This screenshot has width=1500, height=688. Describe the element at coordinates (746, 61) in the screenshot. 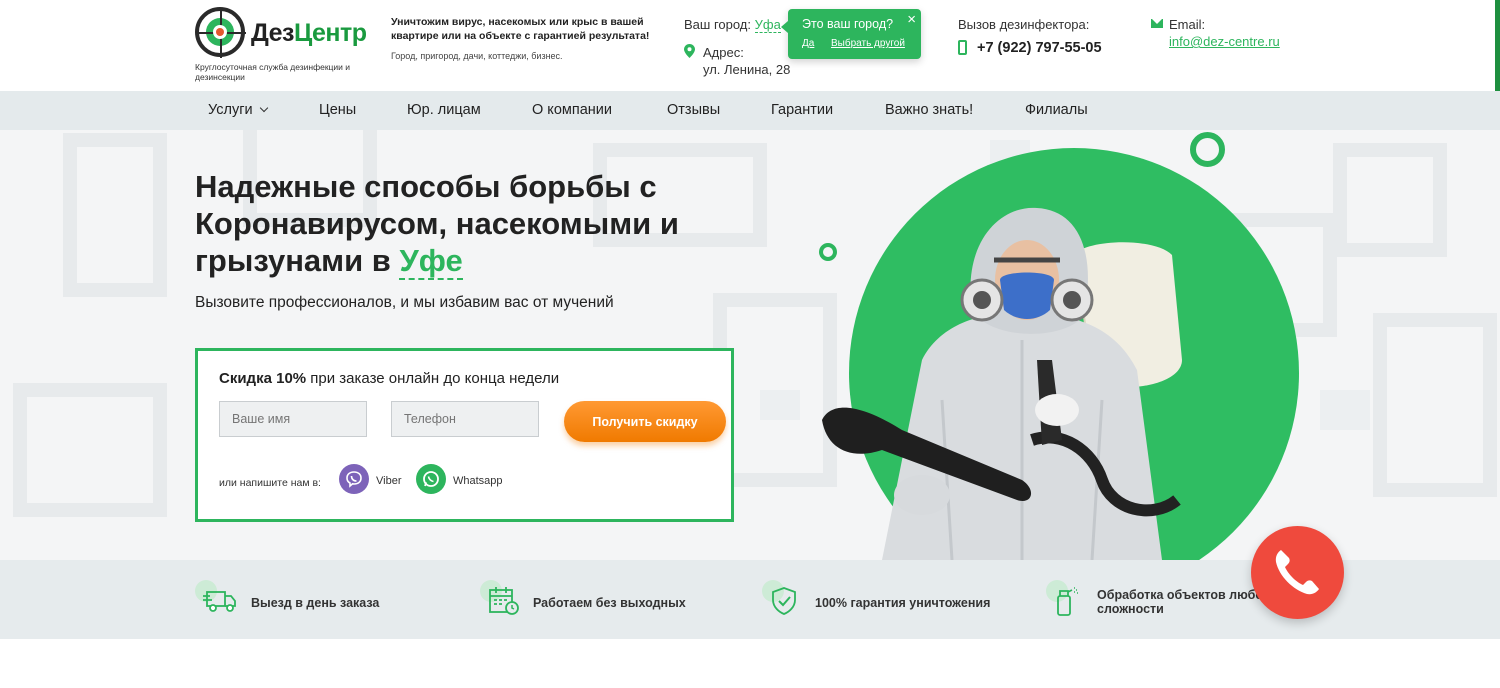

I see `address: Адрес: ул. Ленина, 28` at that location.